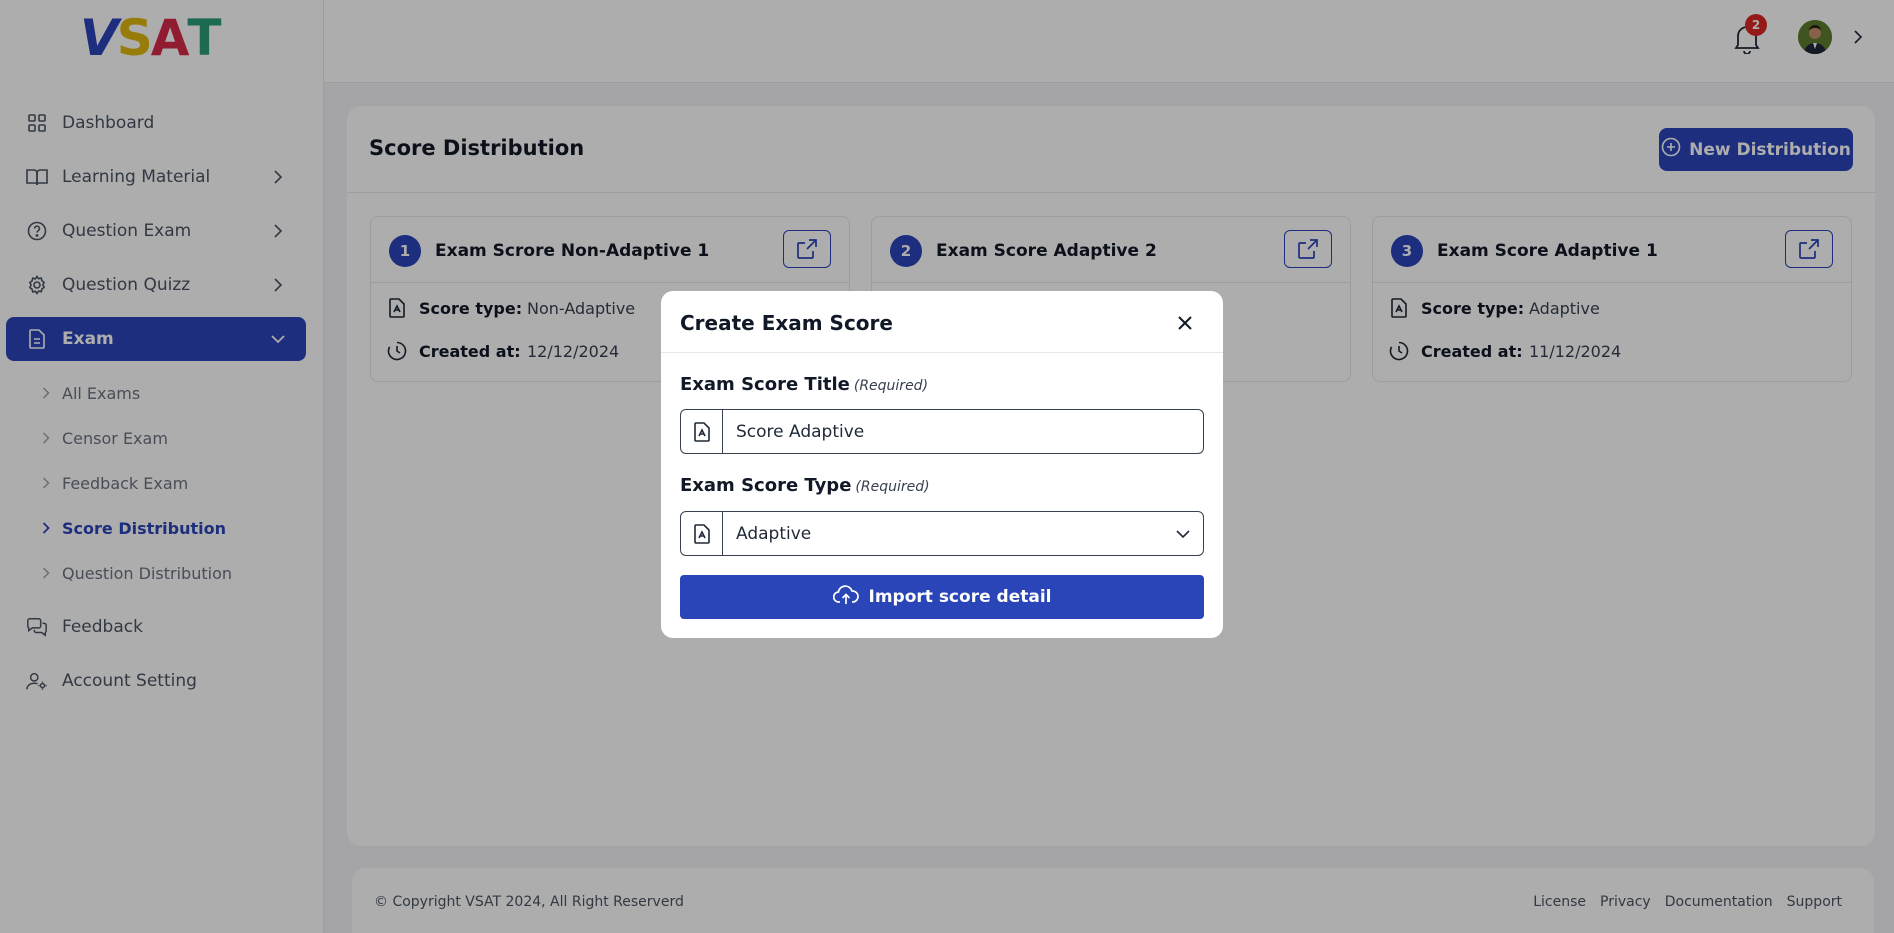 This screenshot has height=933, width=1894. What do you see at coordinates (942, 431) in the screenshot?
I see `exam-score-title-input: Score Adaptive` at bounding box center [942, 431].